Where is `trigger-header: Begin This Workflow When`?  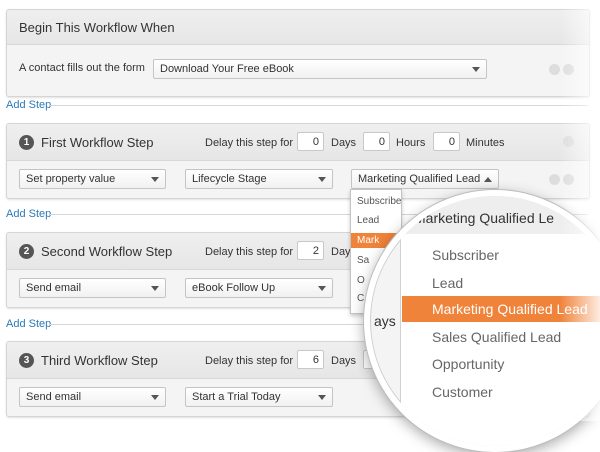 trigger-header: Begin This Workflow When is located at coordinates (298, 27).